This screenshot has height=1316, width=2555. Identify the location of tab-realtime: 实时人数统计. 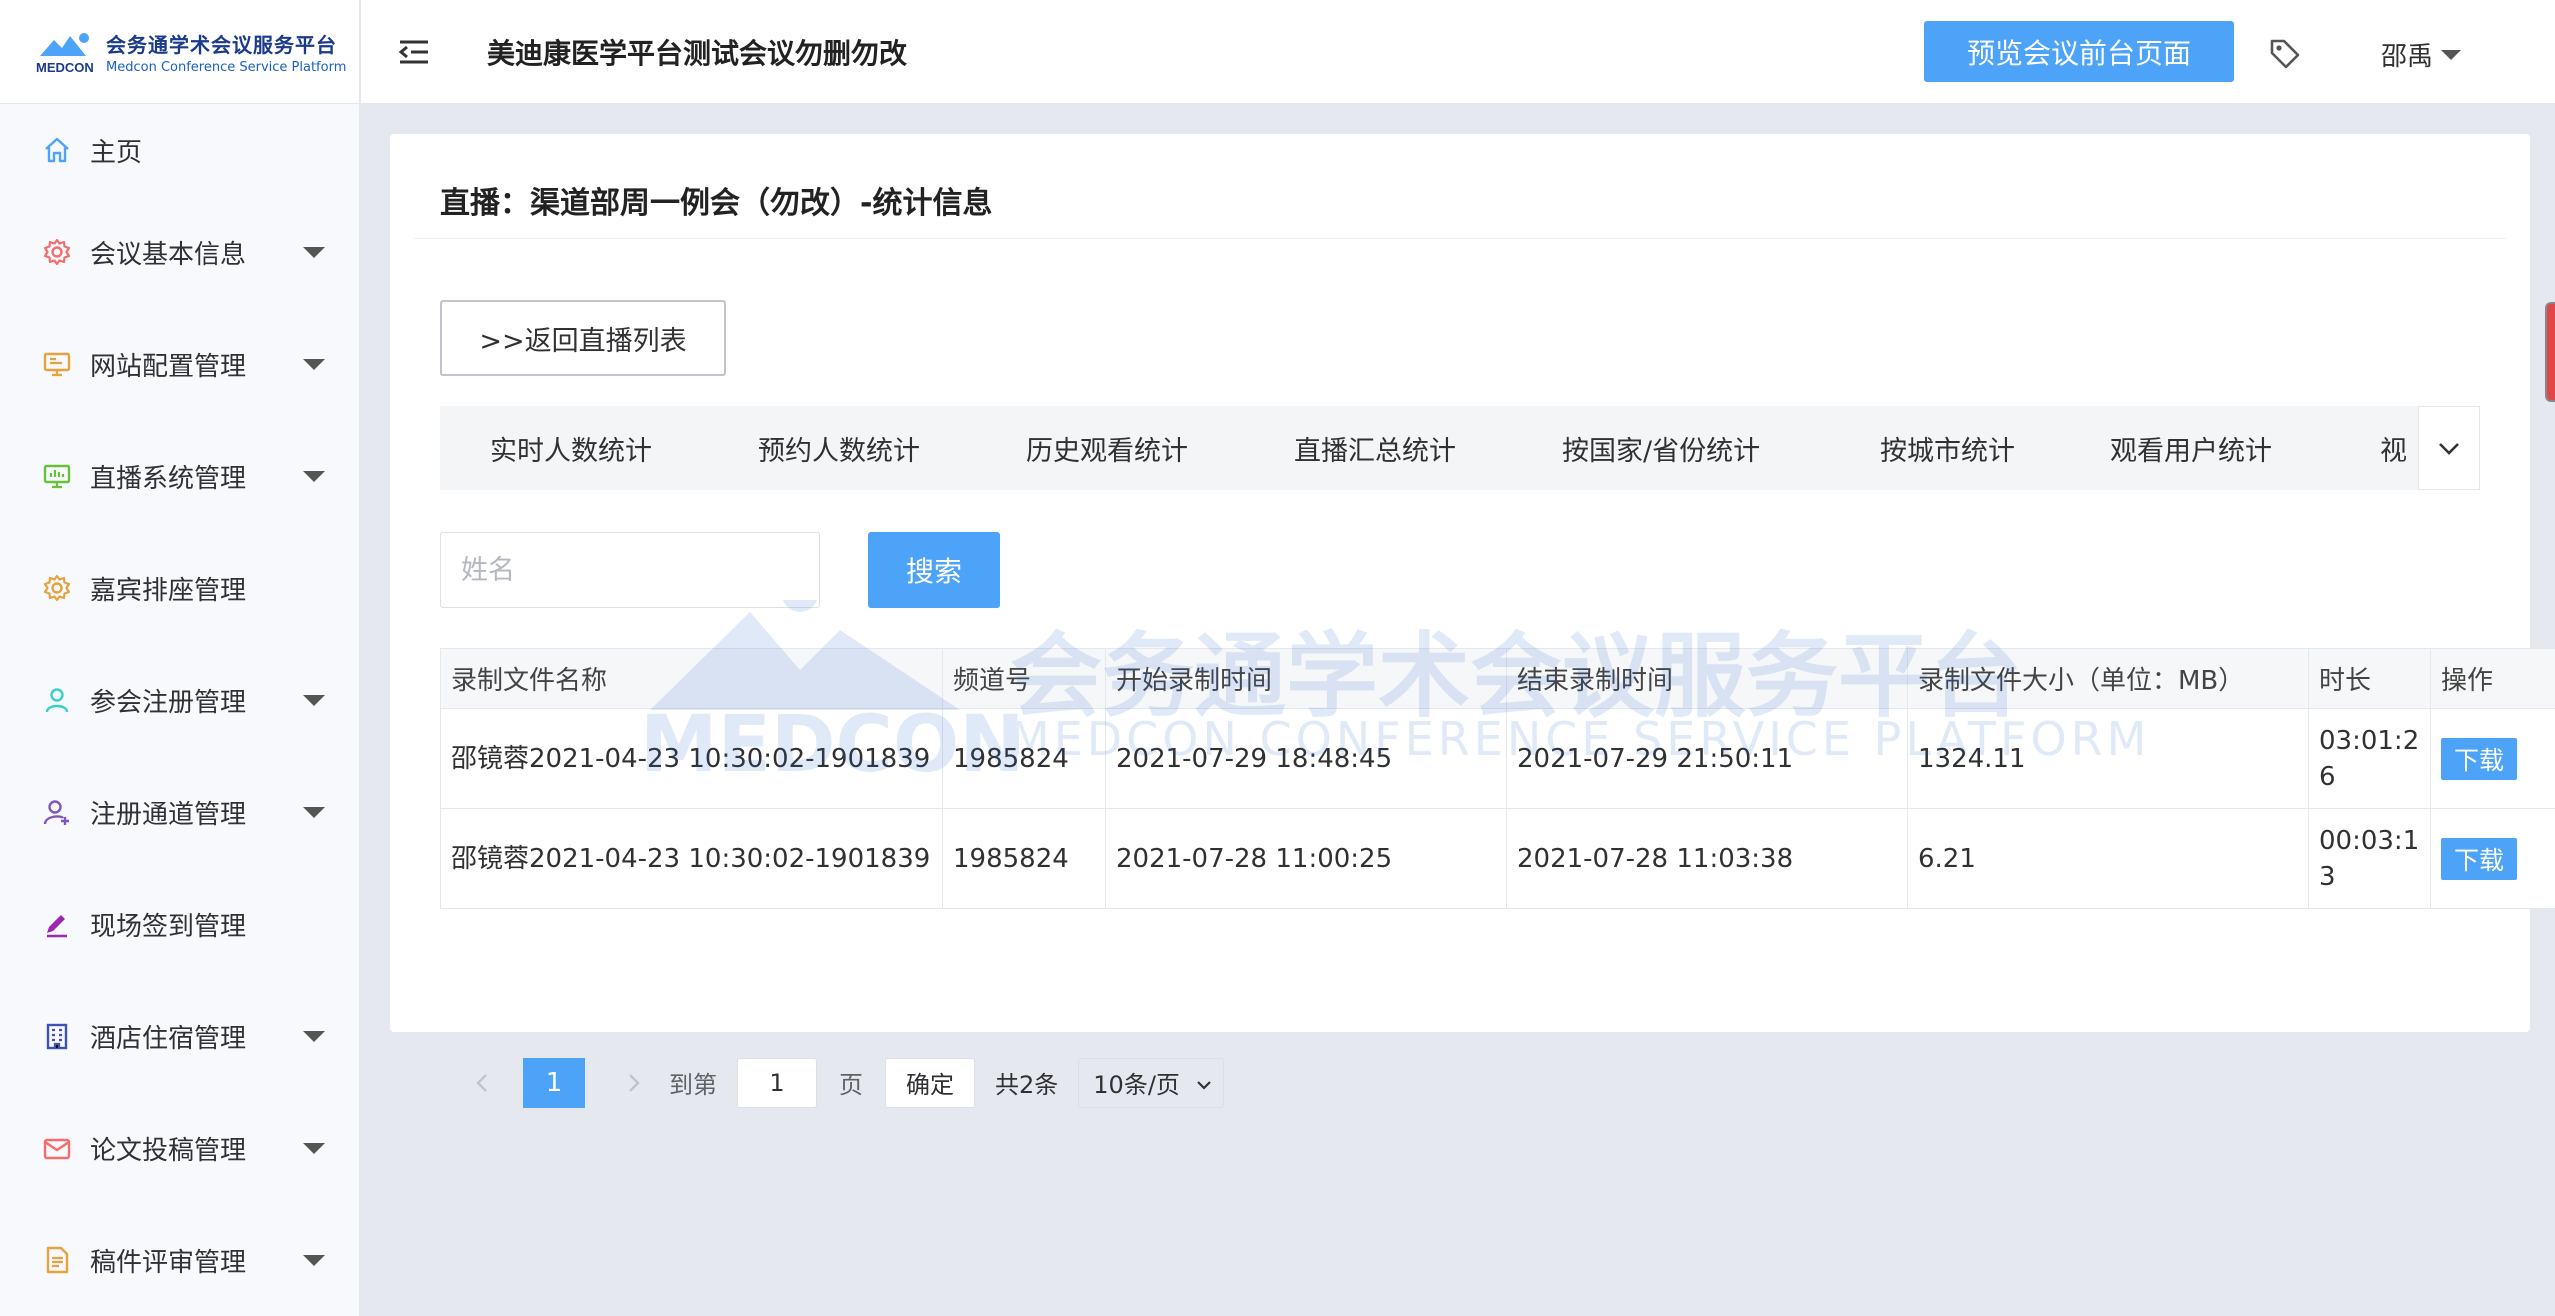
(571, 448).